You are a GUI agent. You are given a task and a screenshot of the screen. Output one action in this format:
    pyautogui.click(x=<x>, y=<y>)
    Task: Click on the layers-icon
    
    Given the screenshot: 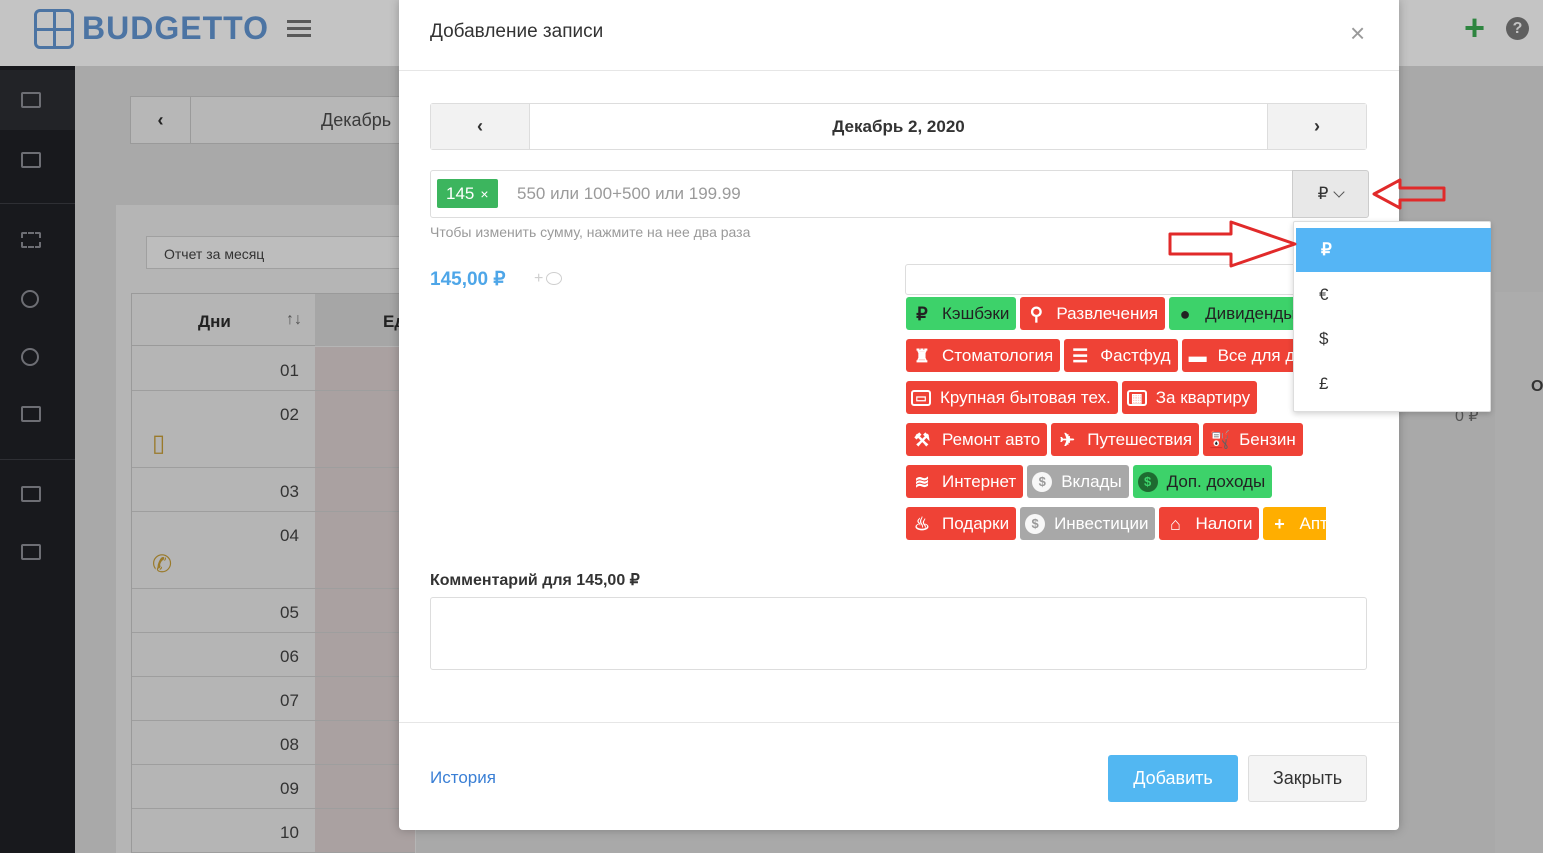 What is the action you would take?
    pyautogui.click(x=31, y=414)
    